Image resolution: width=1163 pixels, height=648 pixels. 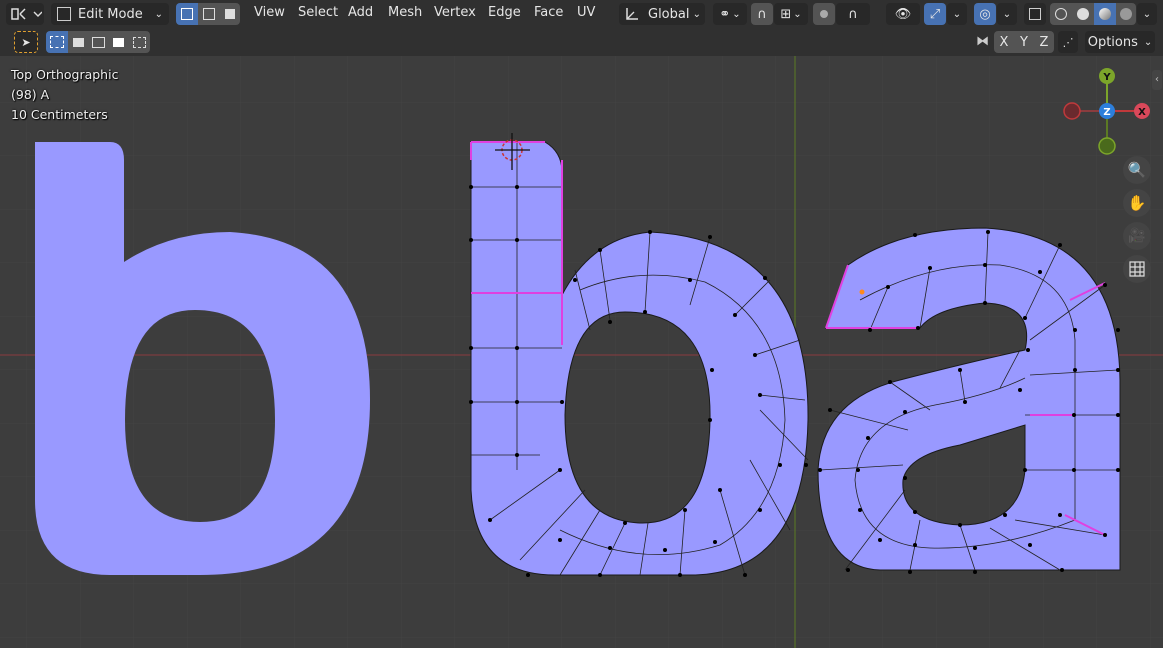 I want to click on shading-rendered, so click(x=1126, y=14).